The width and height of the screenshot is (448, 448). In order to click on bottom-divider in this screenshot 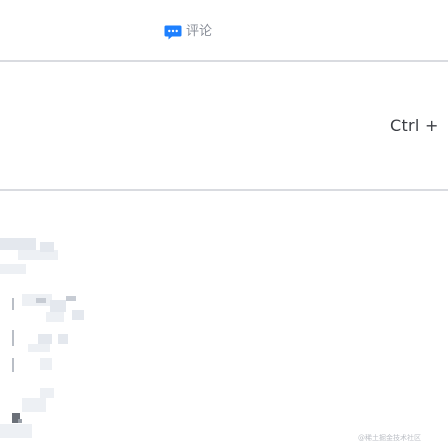, I will do `click(224, 190)`.